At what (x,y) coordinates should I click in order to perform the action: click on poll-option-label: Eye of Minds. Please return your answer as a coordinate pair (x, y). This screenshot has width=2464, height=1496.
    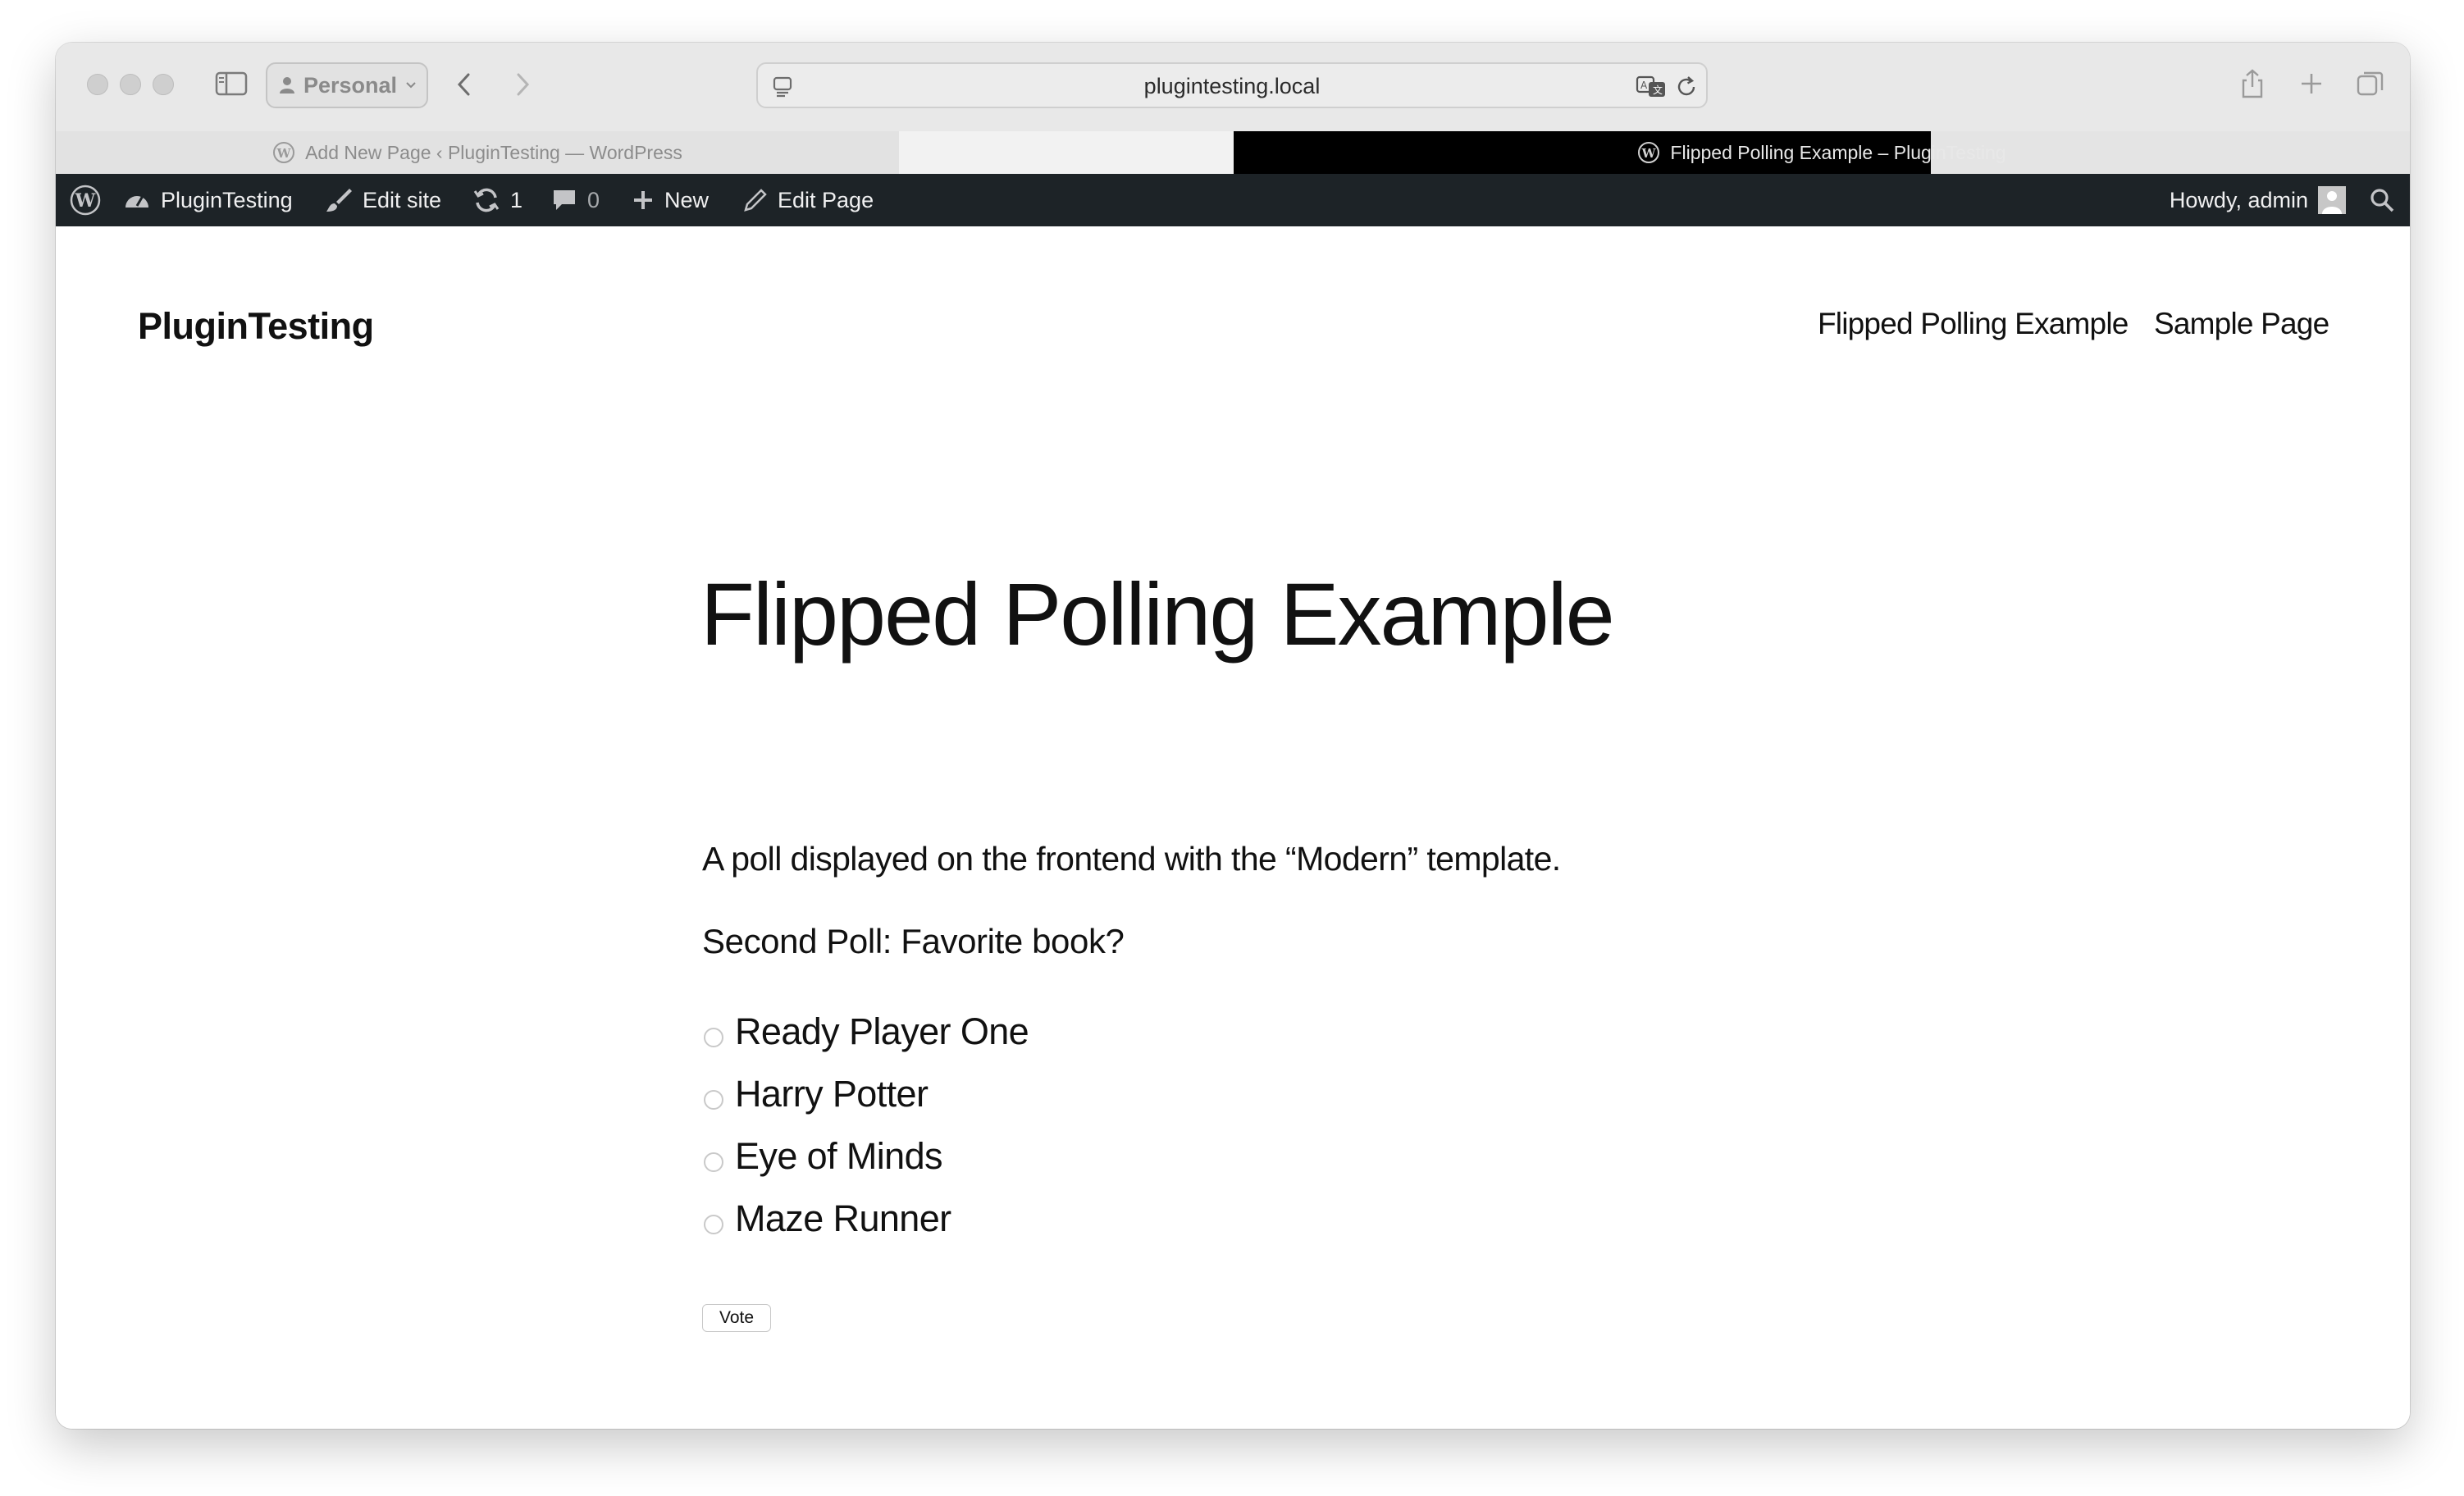
    Looking at the image, I should click on (839, 1156).